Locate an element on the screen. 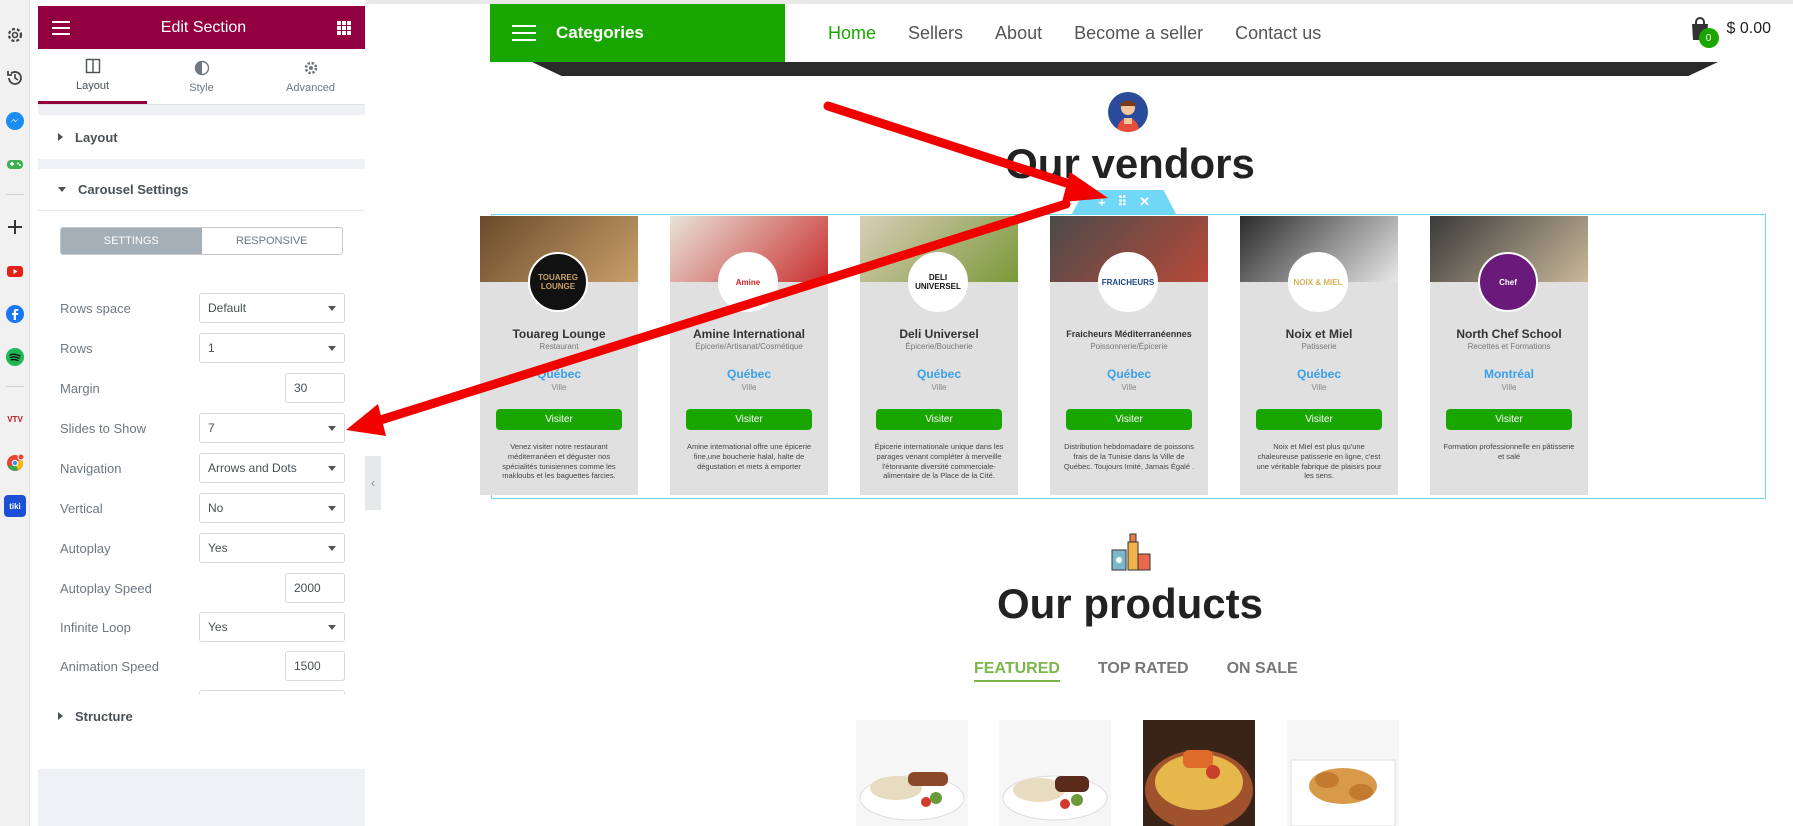 The image size is (1793, 826). product-tabs: FEATURED TOP RATED ON SALE is located at coordinates (1136, 671).